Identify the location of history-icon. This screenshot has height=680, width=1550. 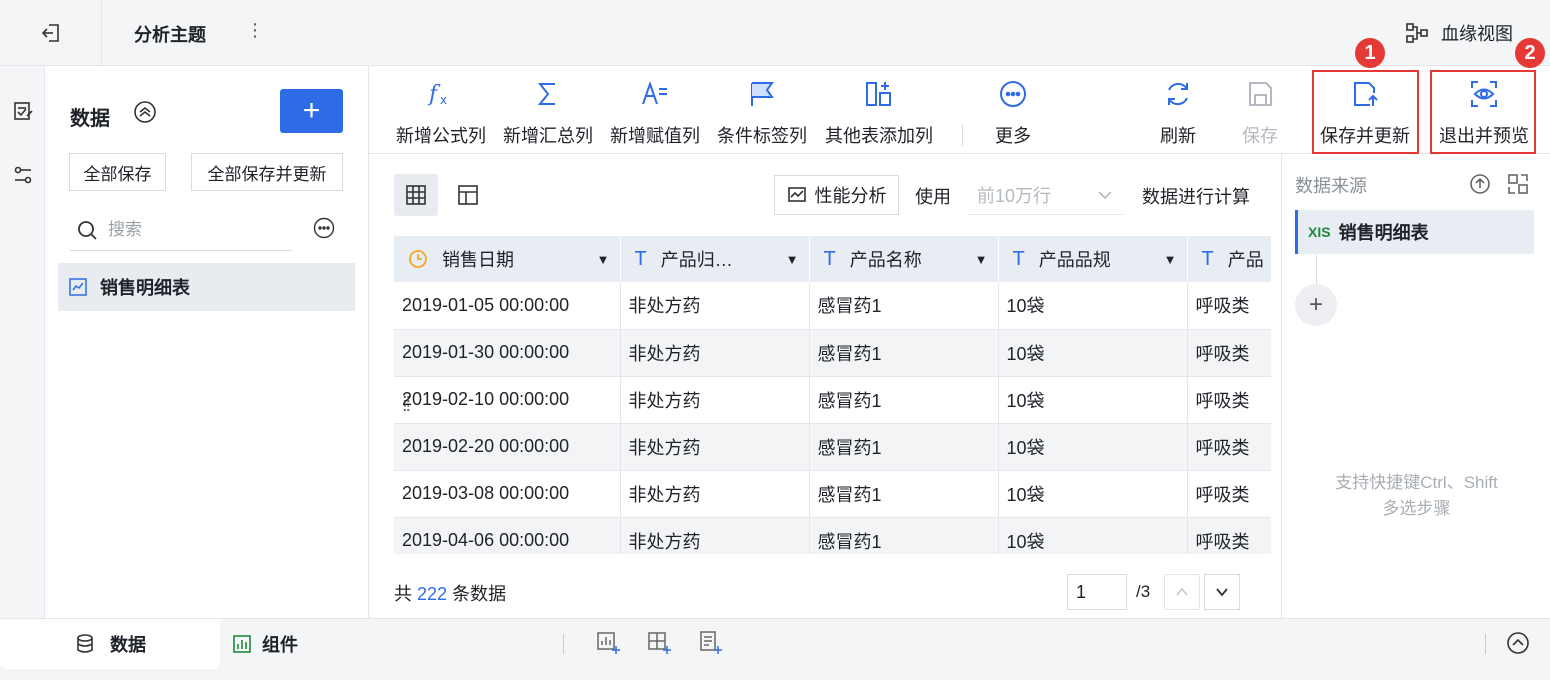
(1480, 186).